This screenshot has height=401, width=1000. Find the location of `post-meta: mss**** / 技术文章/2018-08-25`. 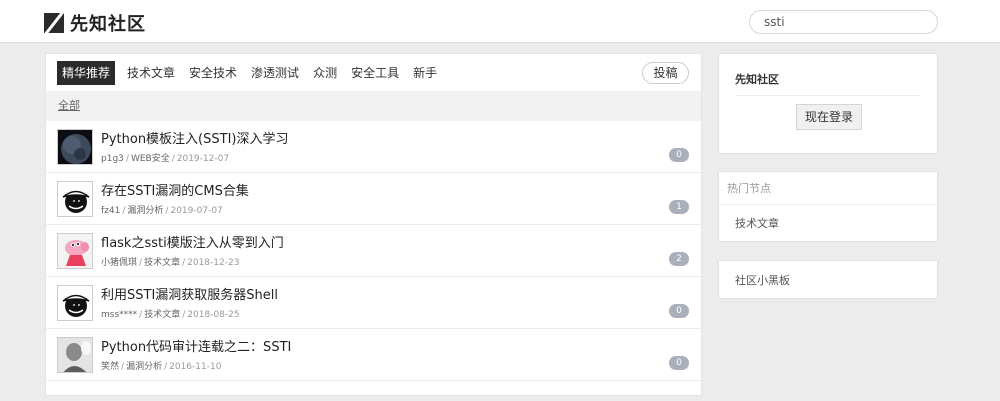

post-meta: mss**** / 技术文章/2018-08-25 is located at coordinates (170, 315).